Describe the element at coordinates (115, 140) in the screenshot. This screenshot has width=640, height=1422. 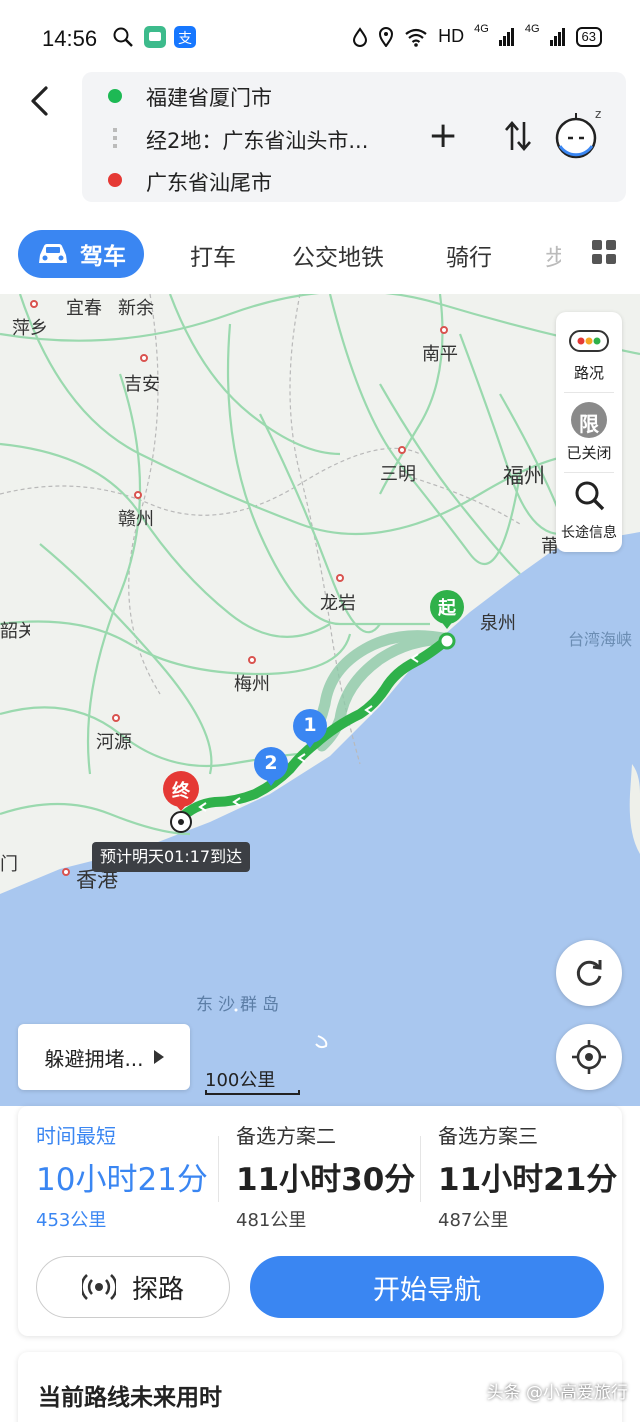
I see `drag-handle` at that location.